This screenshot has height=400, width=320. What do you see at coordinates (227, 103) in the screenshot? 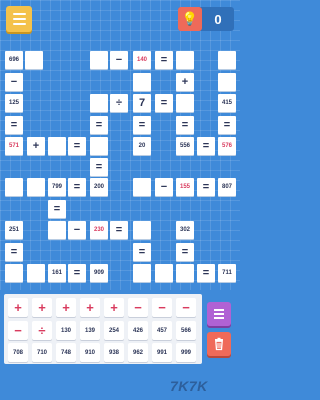
I see `grid-cell: 415` at bounding box center [227, 103].